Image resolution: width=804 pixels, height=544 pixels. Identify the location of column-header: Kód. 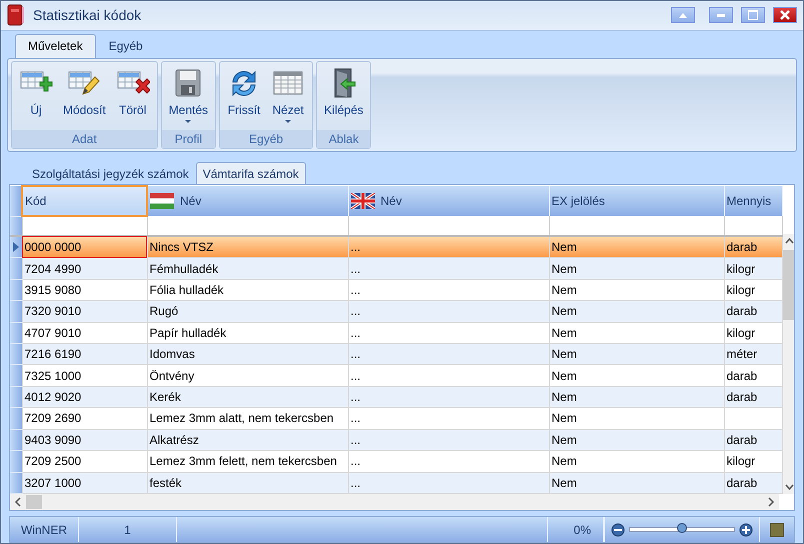
(84, 201).